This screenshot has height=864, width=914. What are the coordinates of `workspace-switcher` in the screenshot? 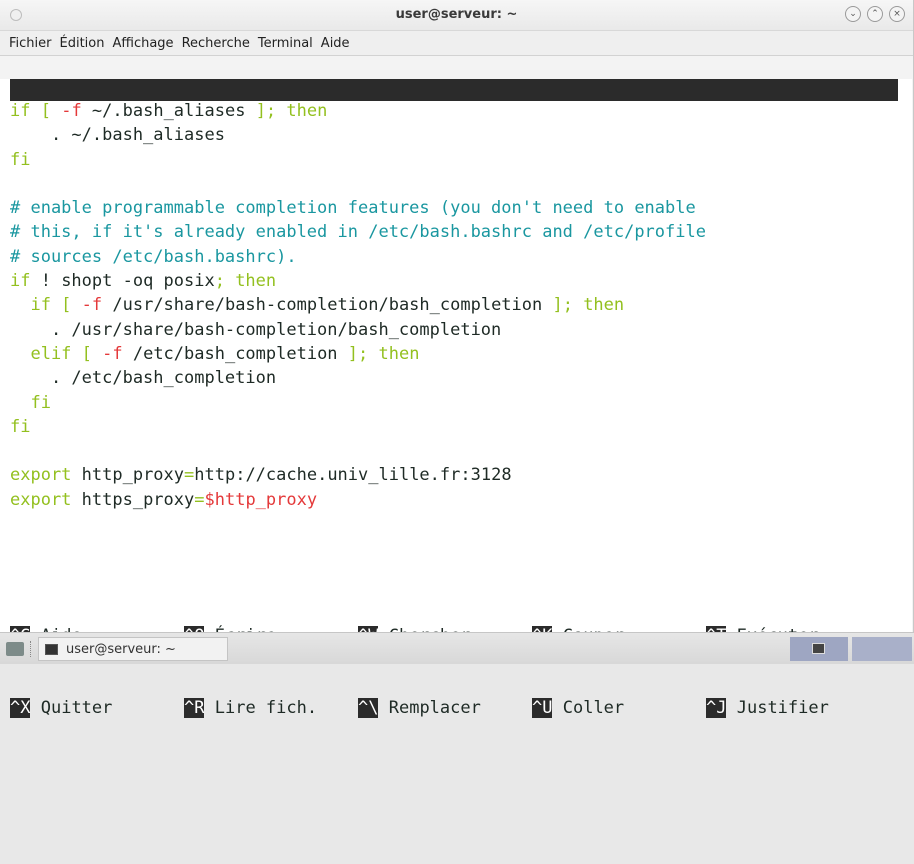 It's located at (819, 649).